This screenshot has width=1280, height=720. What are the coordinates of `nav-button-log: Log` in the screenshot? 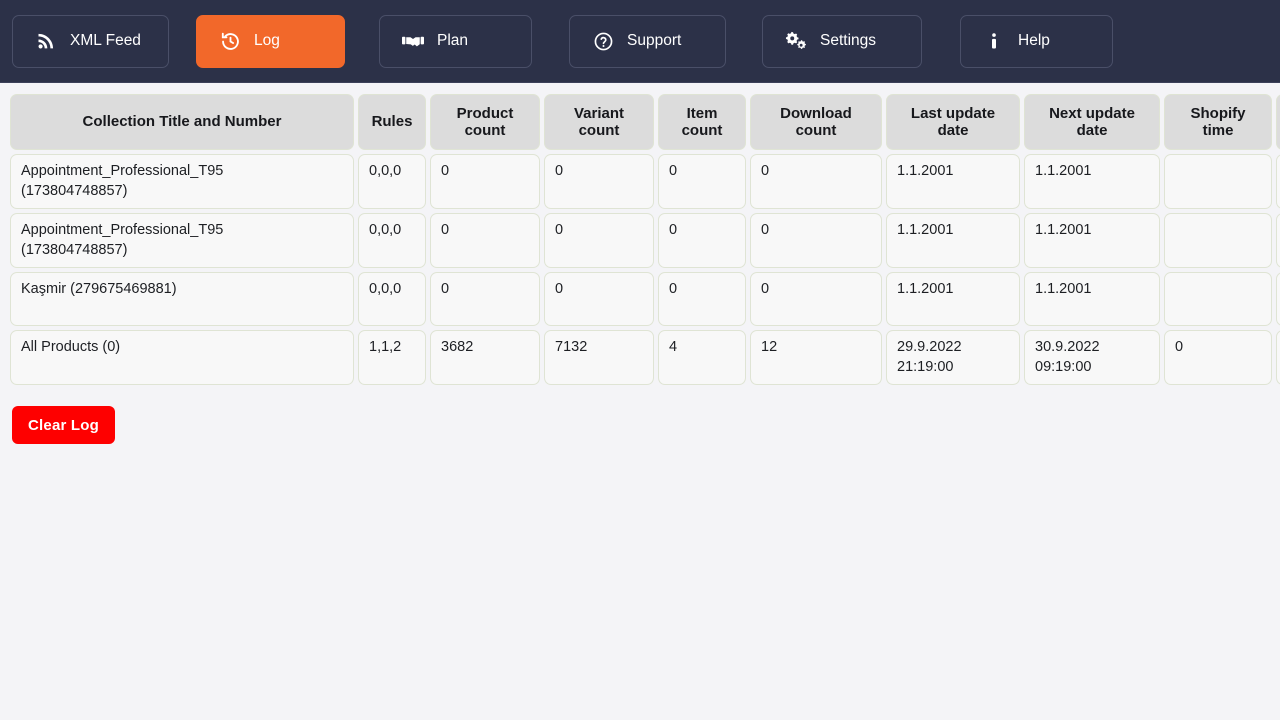 It's located at (270, 41).